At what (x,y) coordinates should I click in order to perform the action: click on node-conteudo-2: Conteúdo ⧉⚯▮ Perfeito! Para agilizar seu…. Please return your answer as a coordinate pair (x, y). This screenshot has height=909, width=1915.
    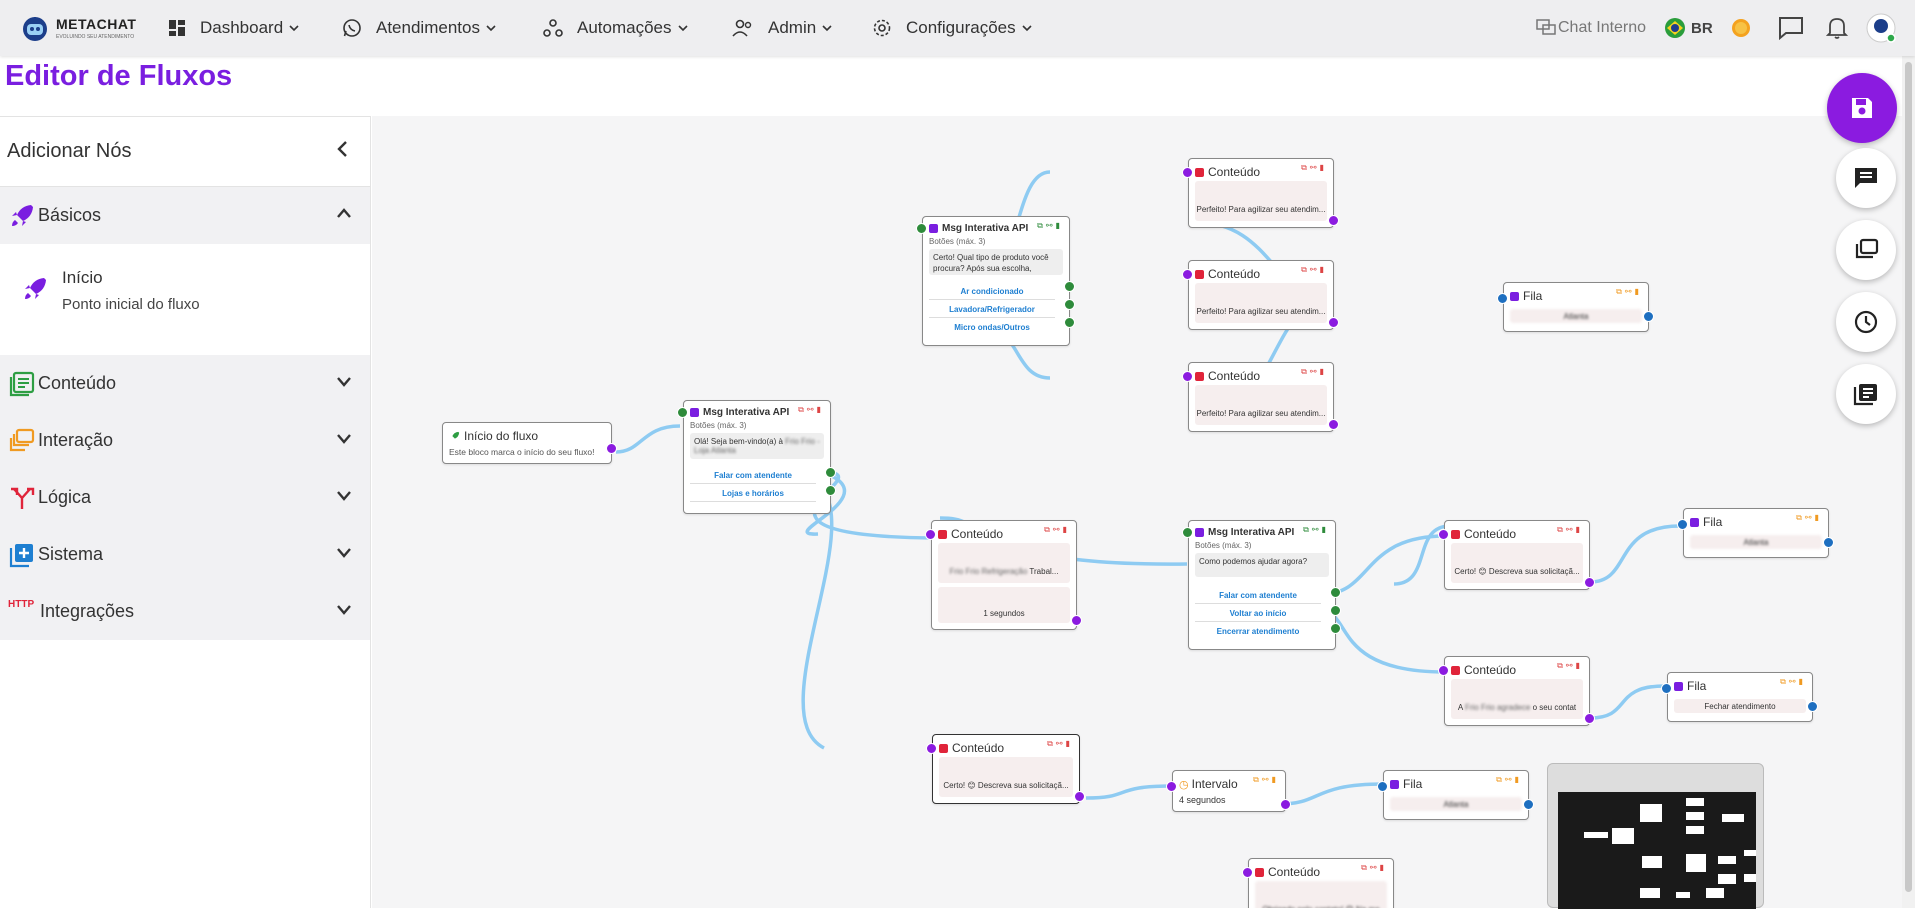
    Looking at the image, I should click on (1260, 295).